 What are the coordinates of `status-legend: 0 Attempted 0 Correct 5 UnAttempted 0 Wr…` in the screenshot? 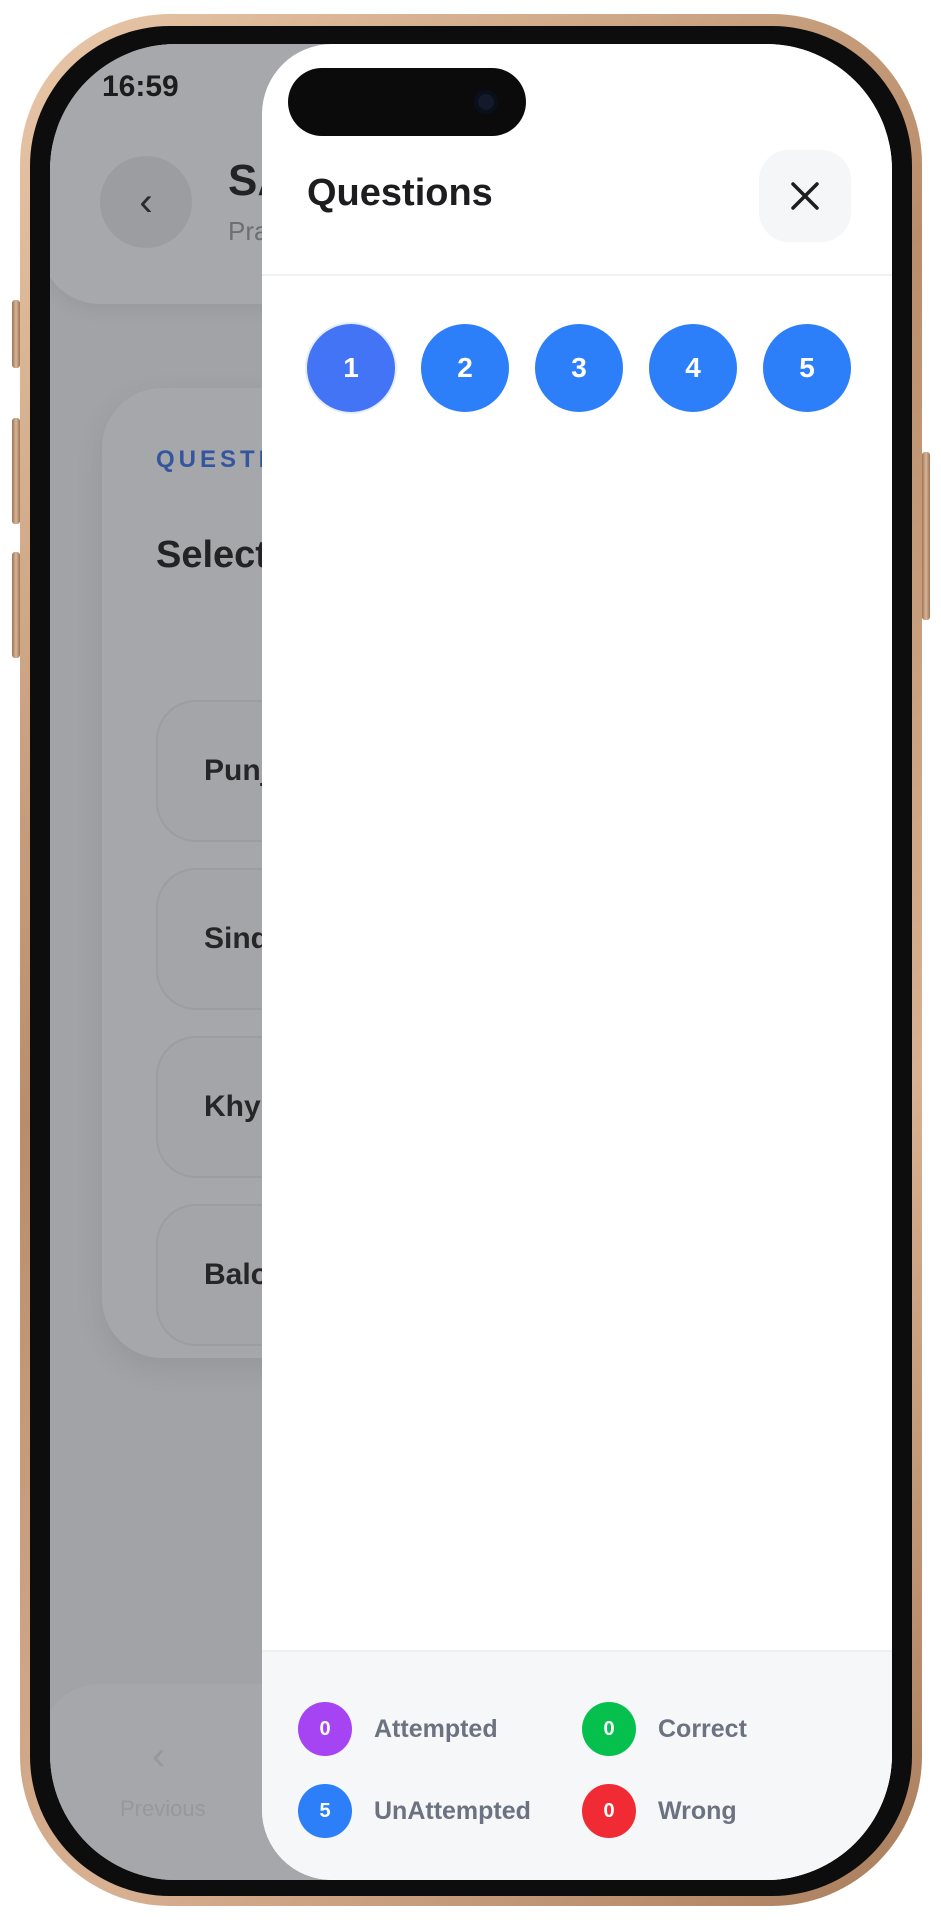 It's located at (577, 1765).